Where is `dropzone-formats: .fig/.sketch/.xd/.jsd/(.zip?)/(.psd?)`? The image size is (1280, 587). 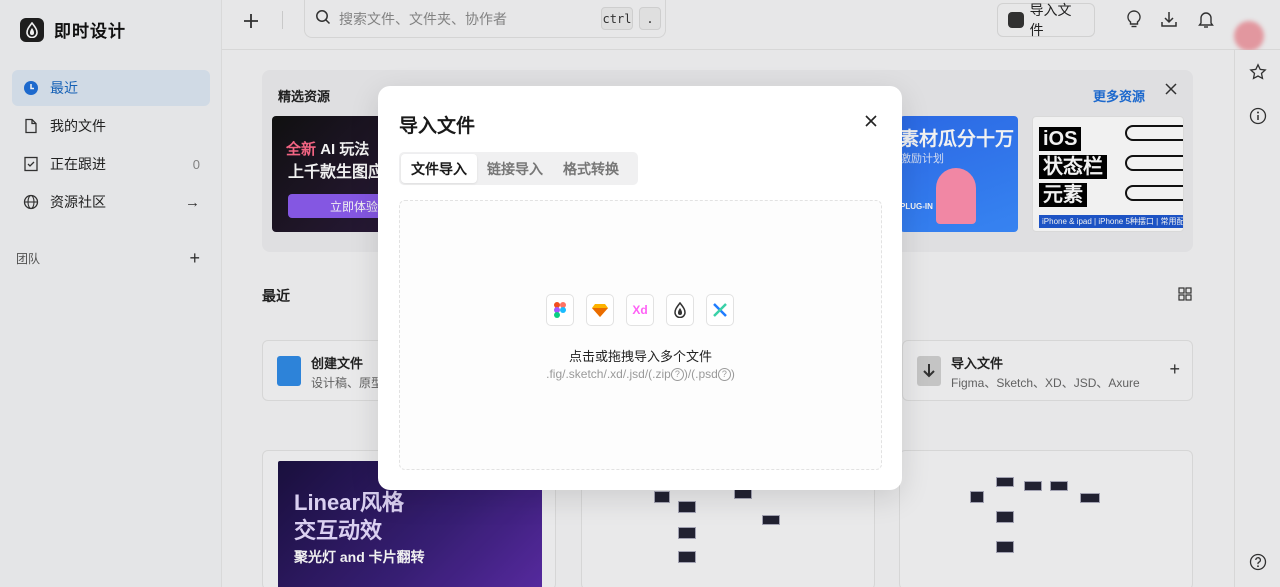
dropzone-formats: .fig/.sketch/.xd/.jsd/(.zip?)/(.psd?) is located at coordinates (640, 374).